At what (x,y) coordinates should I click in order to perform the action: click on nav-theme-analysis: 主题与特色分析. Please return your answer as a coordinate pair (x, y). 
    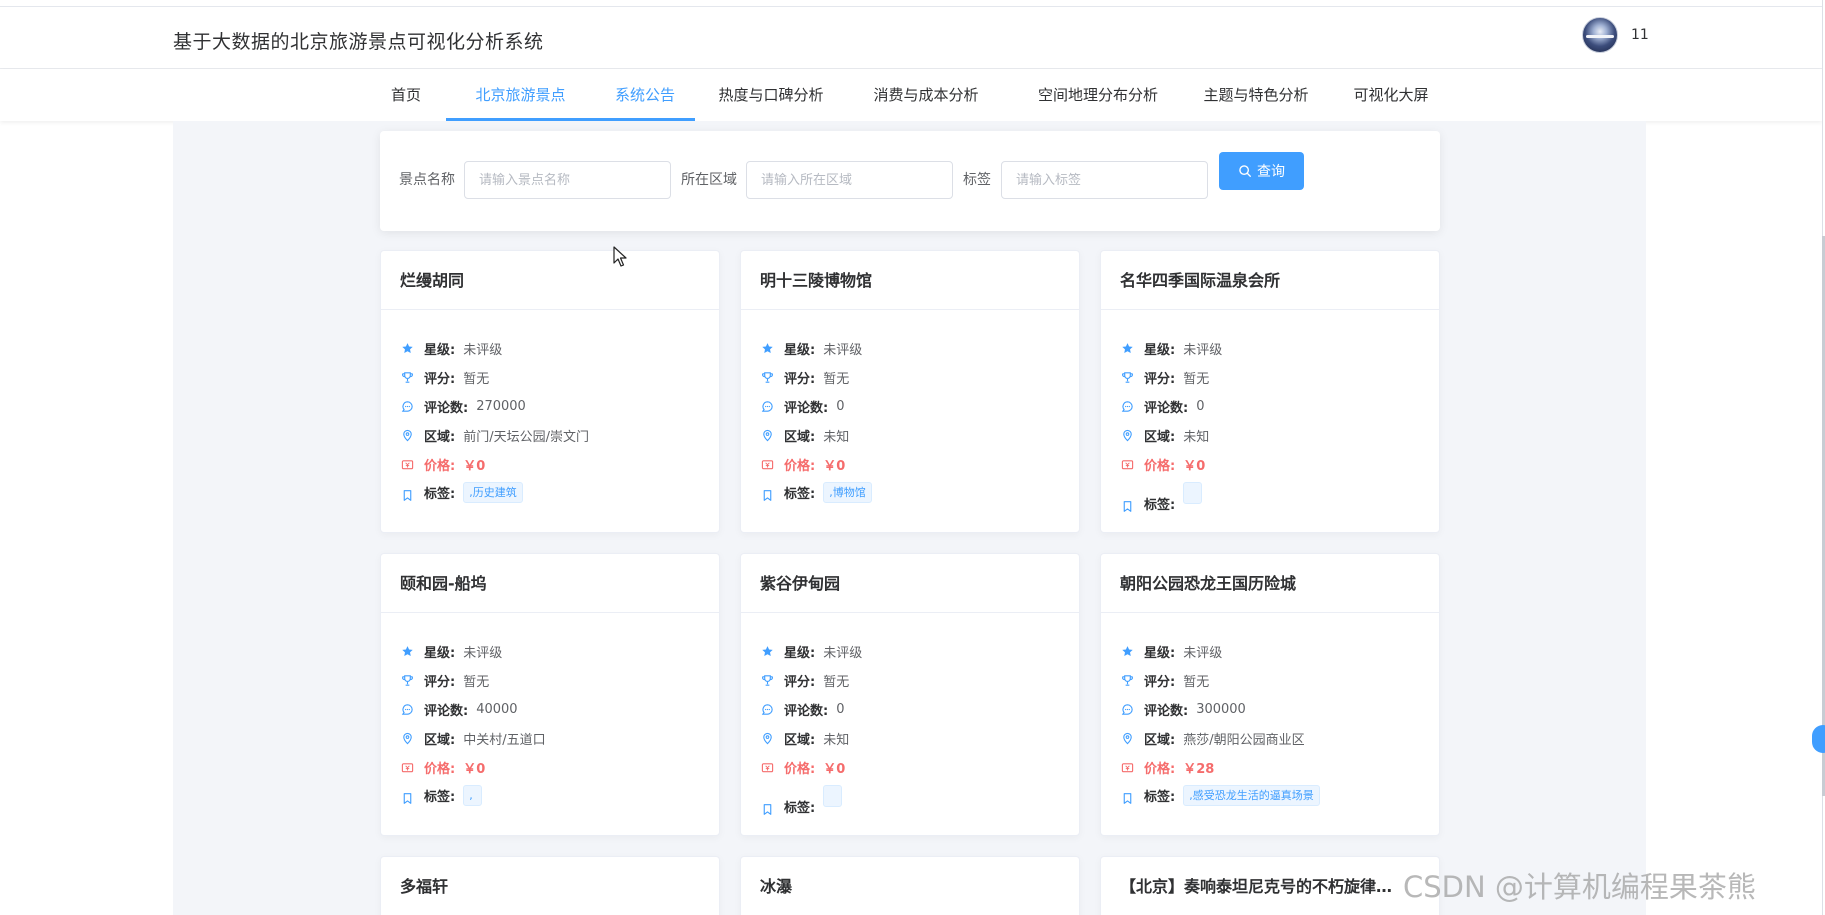
    Looking at the image, I should click on (1256, 95).